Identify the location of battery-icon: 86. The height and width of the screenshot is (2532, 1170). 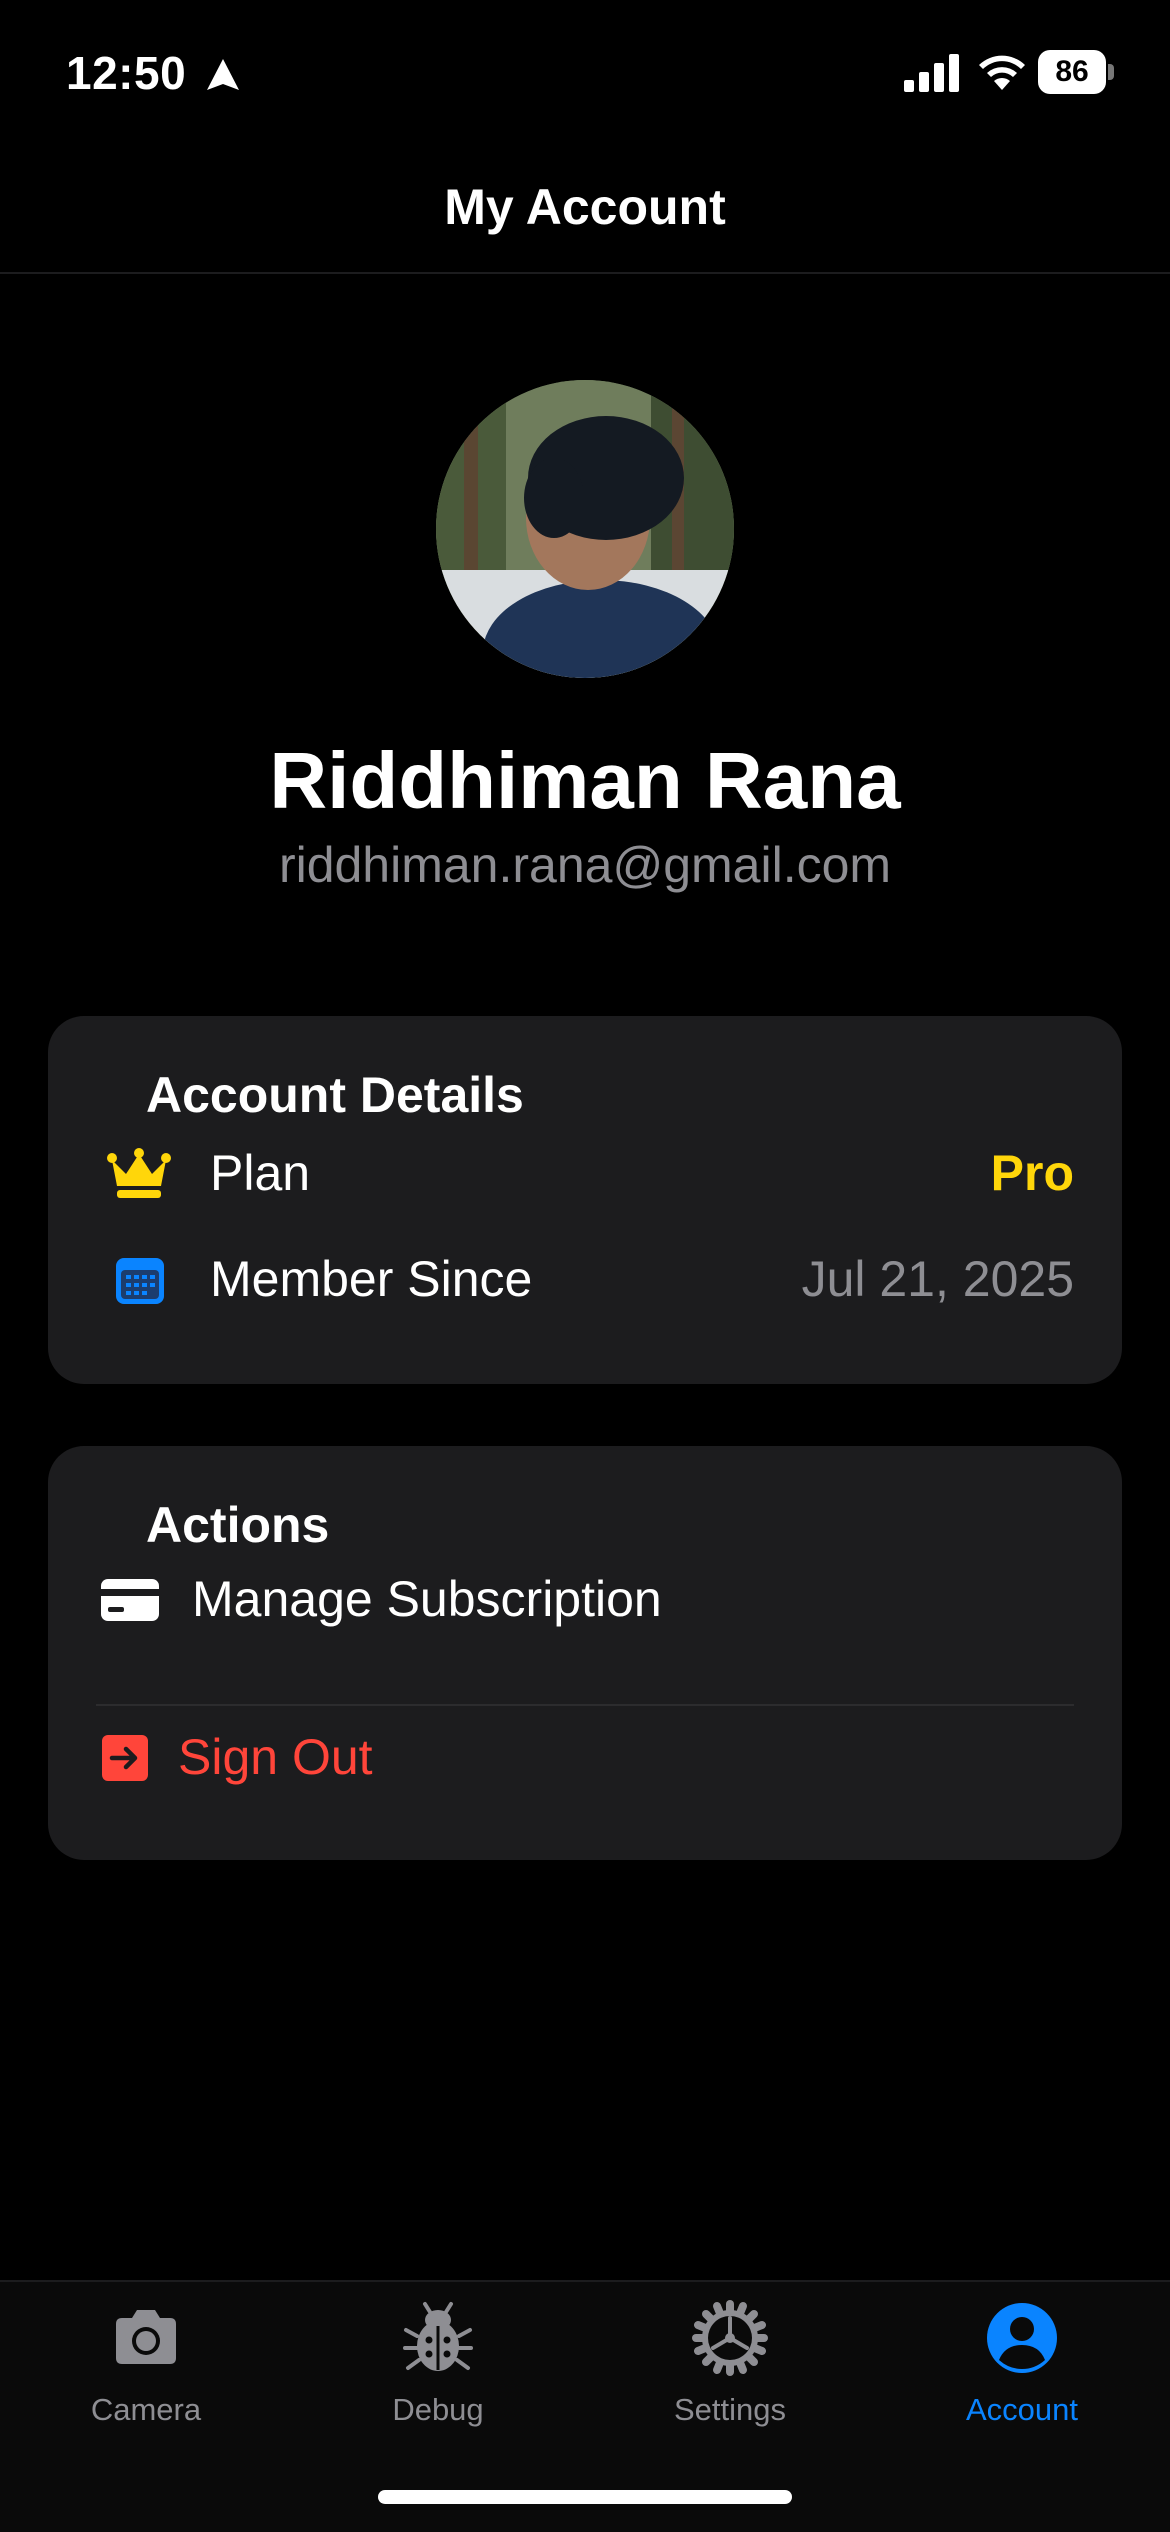
(1076, 72).